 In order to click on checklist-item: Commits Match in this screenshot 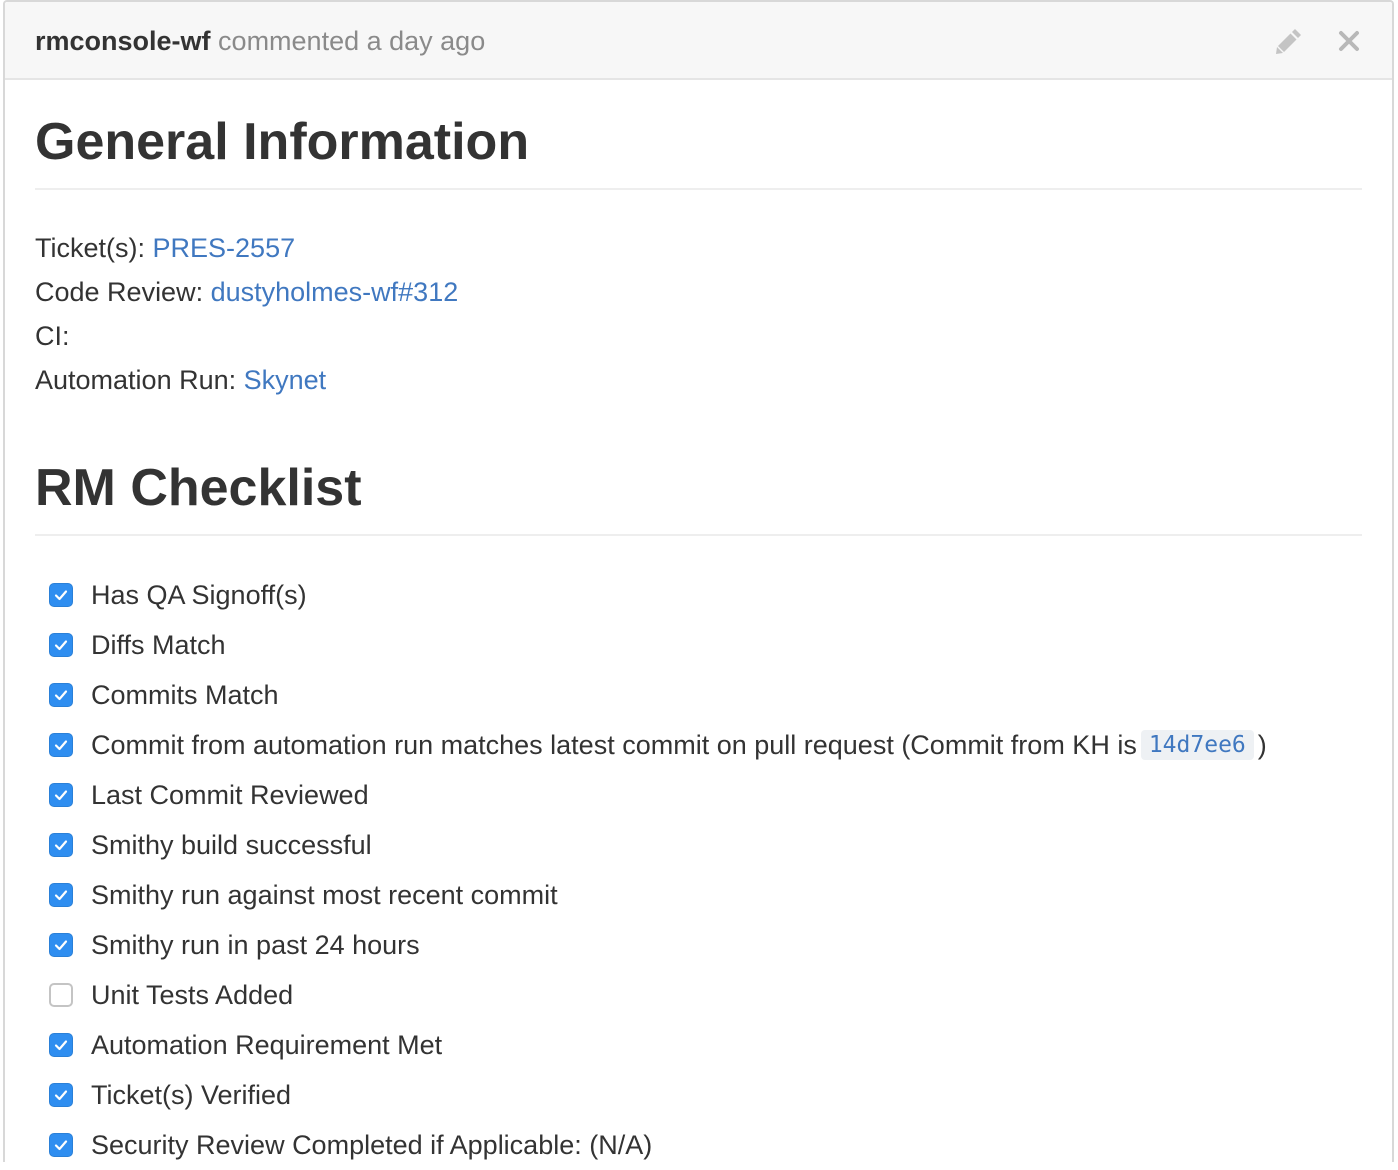, I will do `click(698, 695)`.